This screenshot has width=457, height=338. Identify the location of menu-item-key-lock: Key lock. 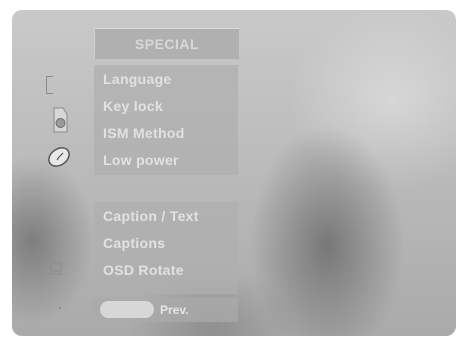
(133, 106).